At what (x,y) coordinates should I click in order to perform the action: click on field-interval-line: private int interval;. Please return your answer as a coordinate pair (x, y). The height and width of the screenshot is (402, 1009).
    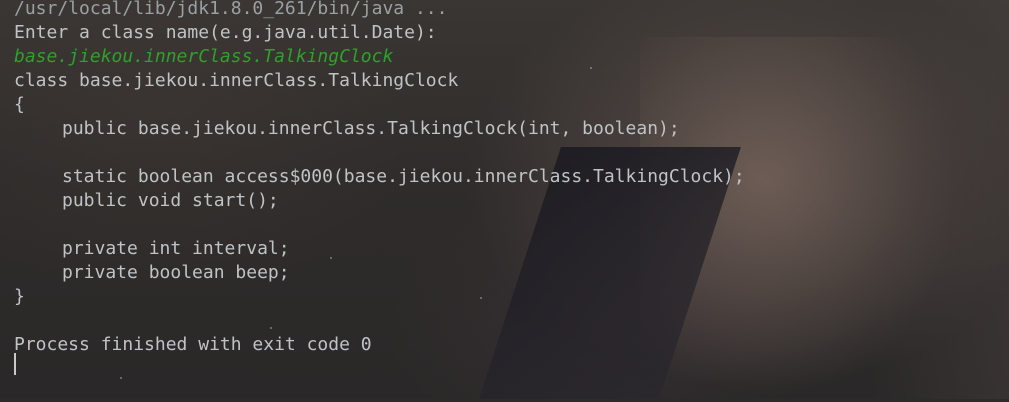
    Looking at the image, I should click on (176, 248).